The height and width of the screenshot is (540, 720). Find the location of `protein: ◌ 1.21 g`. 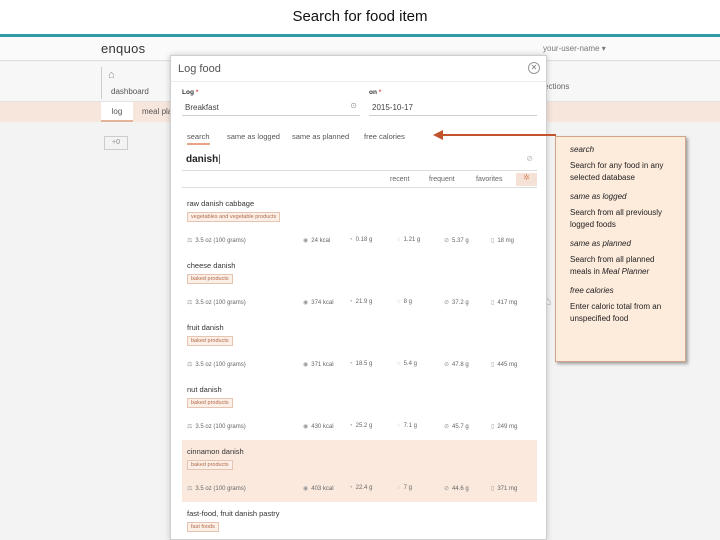

protein: ◌ 1.21 g is located at coordinates (409, 240).